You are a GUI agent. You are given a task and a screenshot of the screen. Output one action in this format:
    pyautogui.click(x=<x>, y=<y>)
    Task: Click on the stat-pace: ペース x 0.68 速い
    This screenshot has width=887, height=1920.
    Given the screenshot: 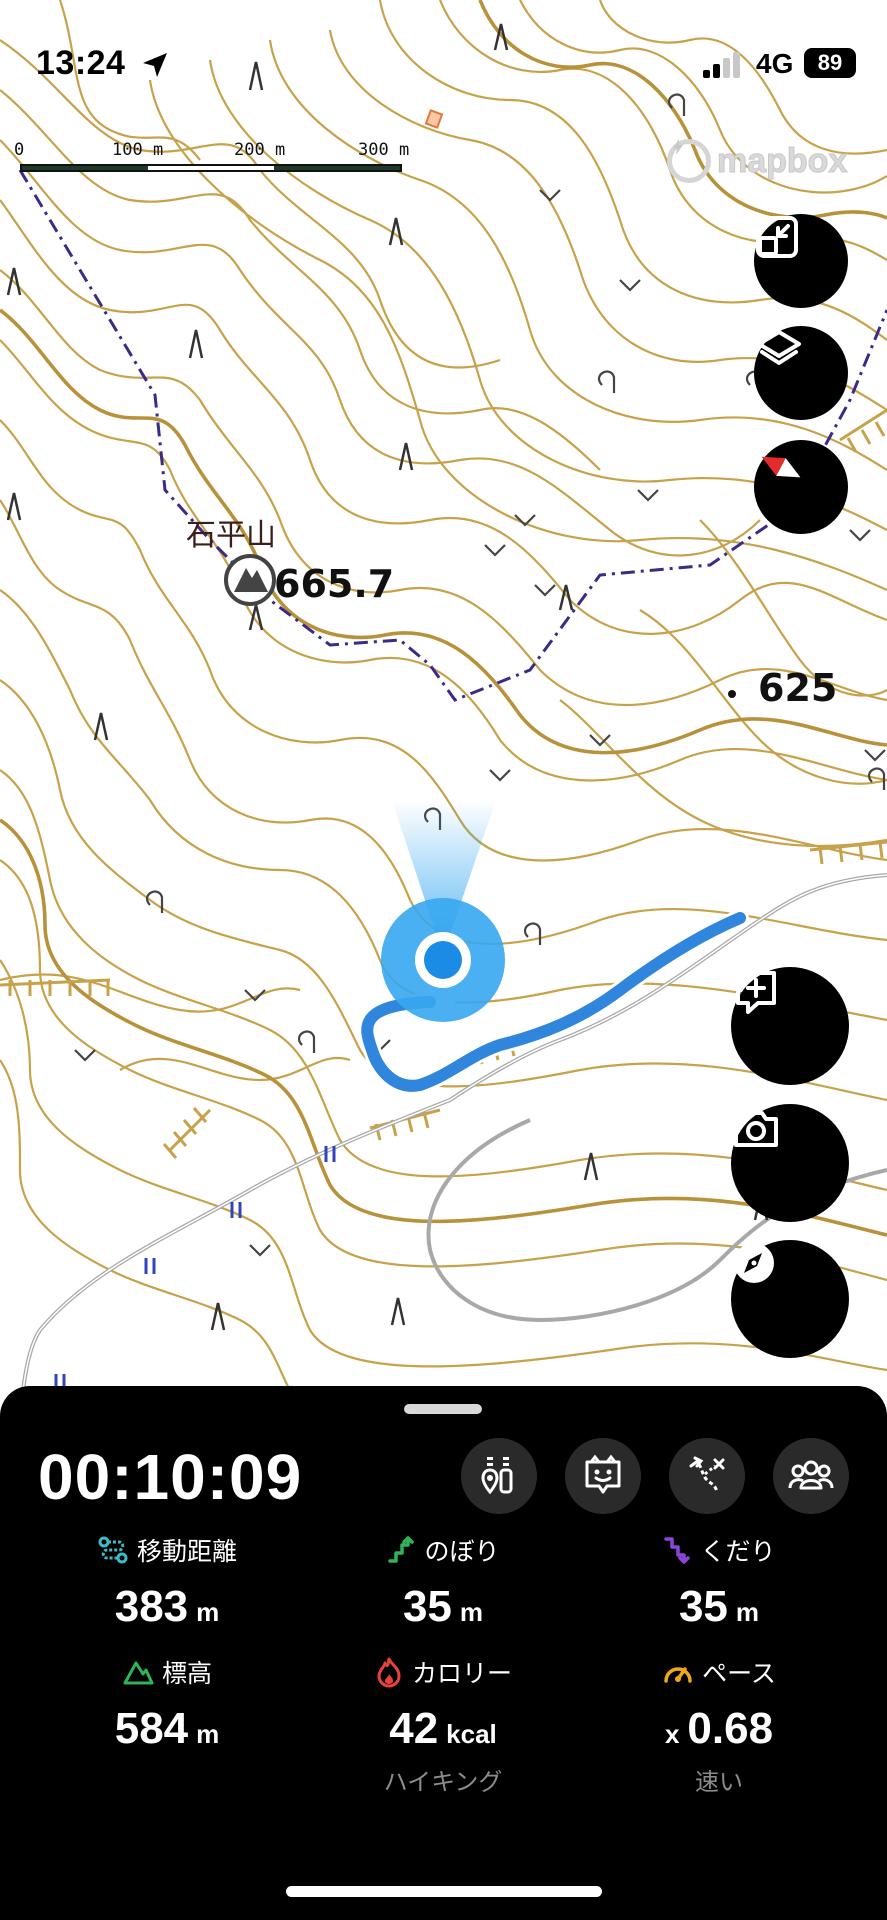 What is the action you would take?
    pyautogui.click(x=719, y=1725)
    